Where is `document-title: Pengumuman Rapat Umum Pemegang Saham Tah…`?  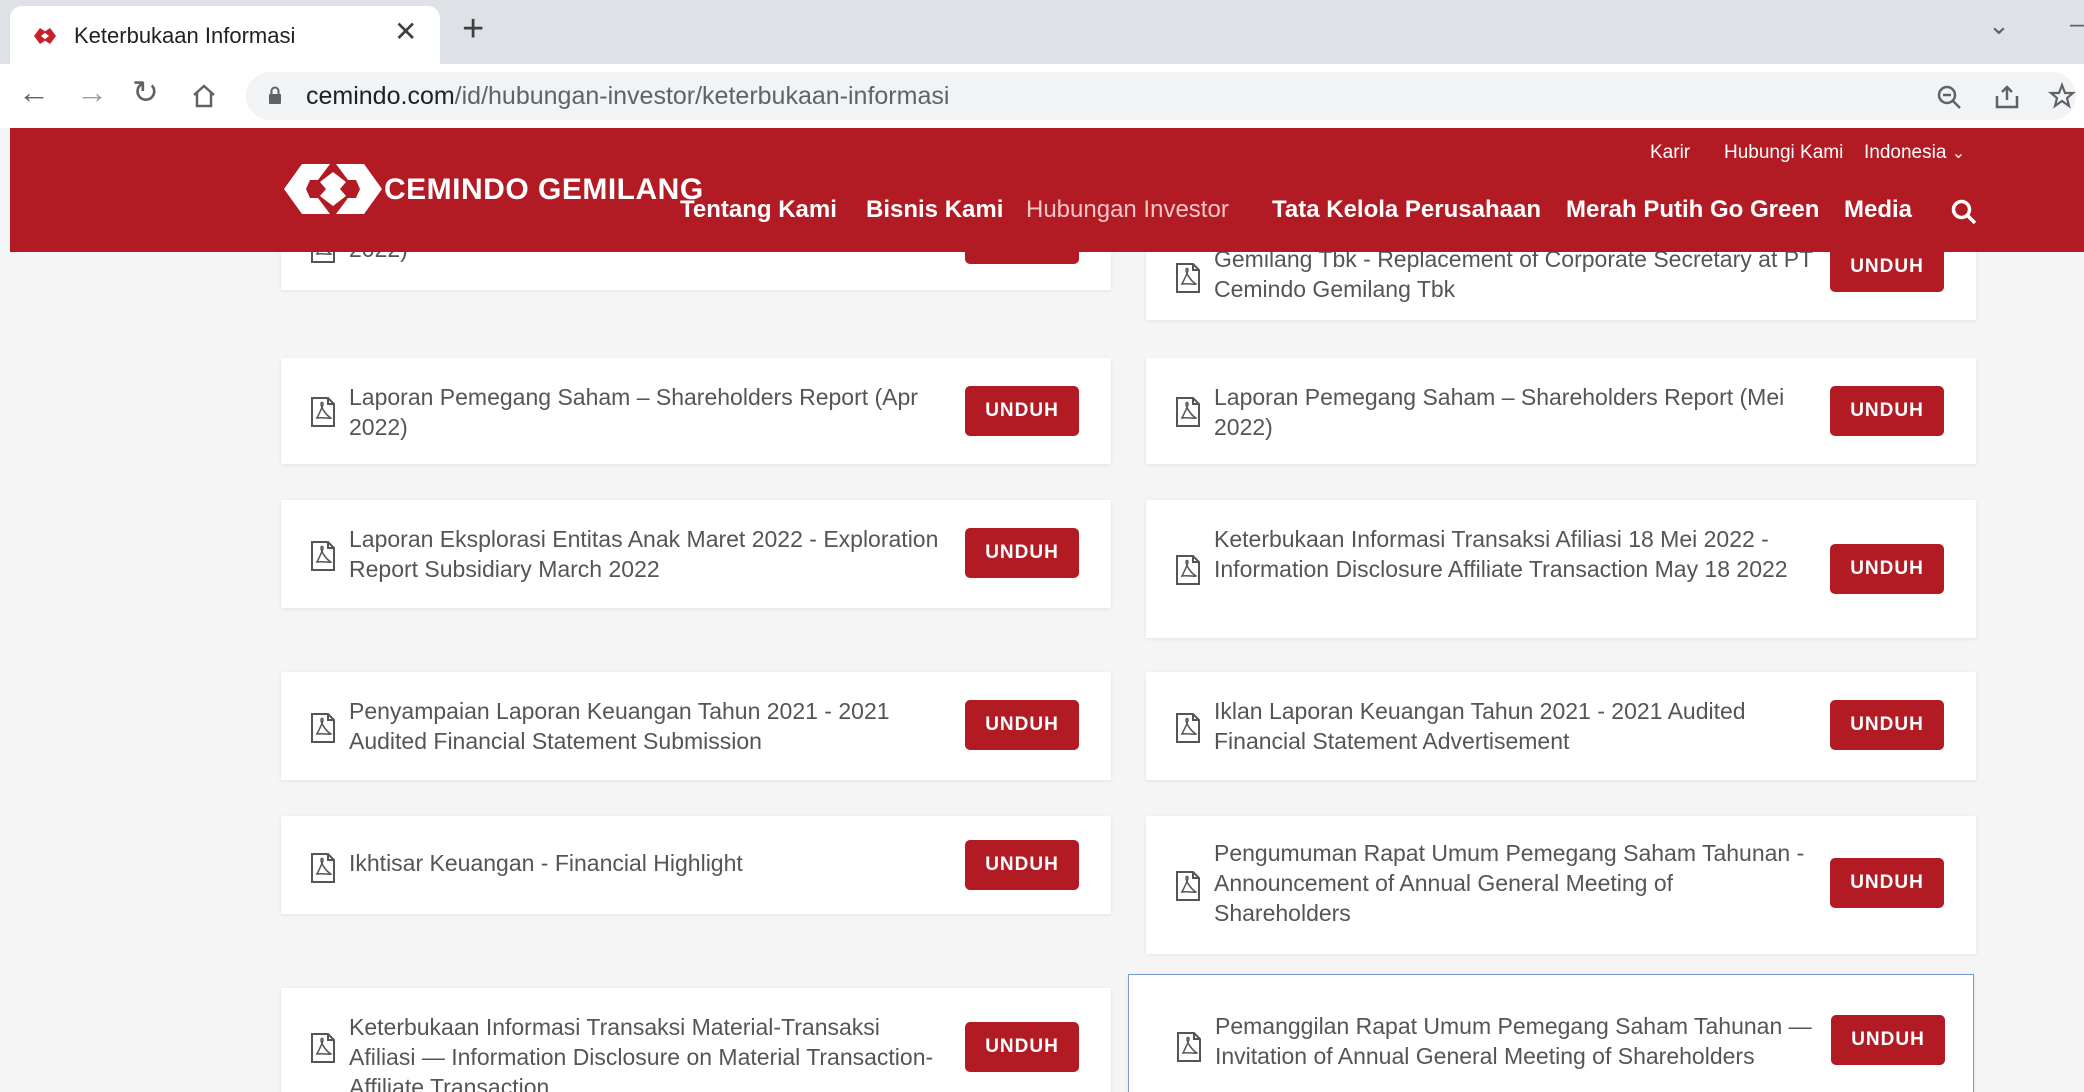
document-title: Pengumuman Rapat Umum Pemegang Saham Tah… is located at coordinates (1509, 883).